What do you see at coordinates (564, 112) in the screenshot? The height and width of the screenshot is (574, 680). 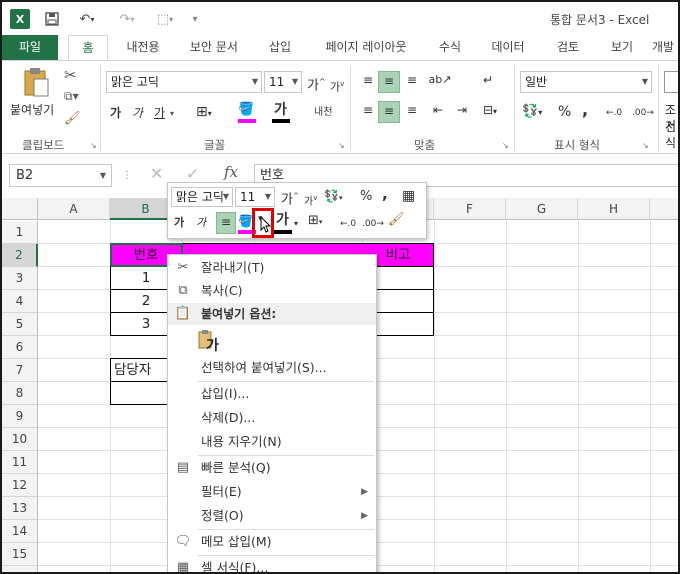 I see `percent-icon: %` at bounding box center [564, 112].